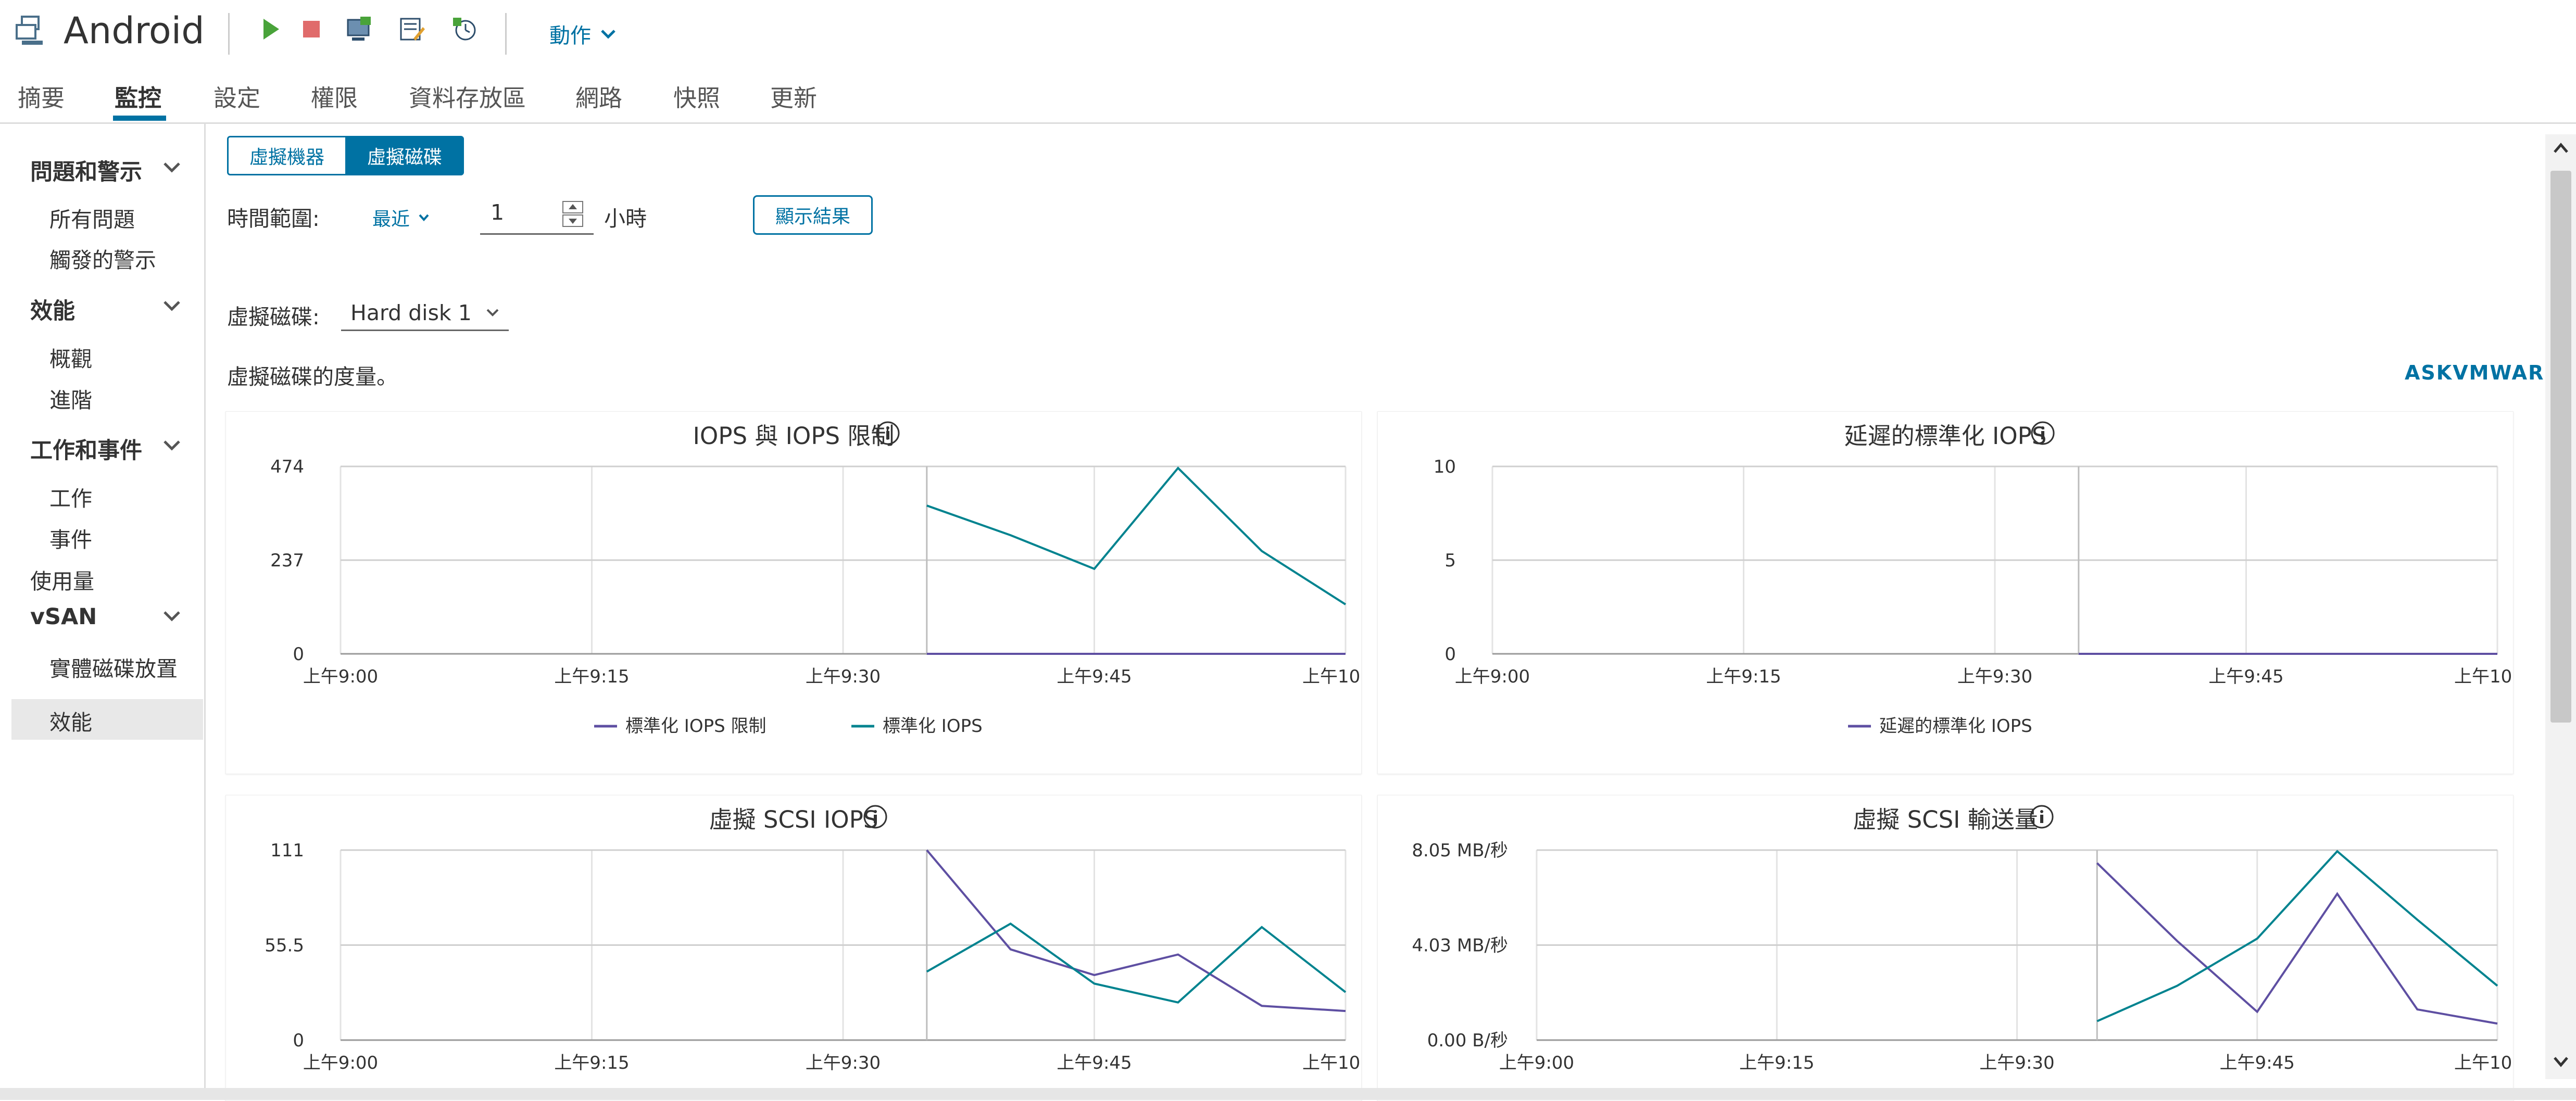 This screenshot has height=1101, width=2576. What do you see at coordinates (71, 496) in the screenshot?
I see `sidebar-item-tasks: 工作` at bounding box center [71, 496].